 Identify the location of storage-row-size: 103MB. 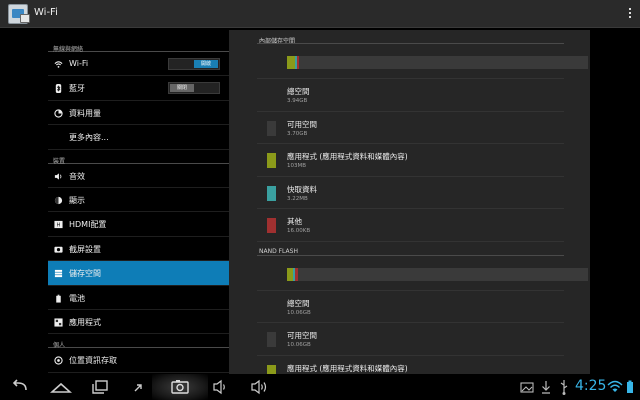
(297, 166).